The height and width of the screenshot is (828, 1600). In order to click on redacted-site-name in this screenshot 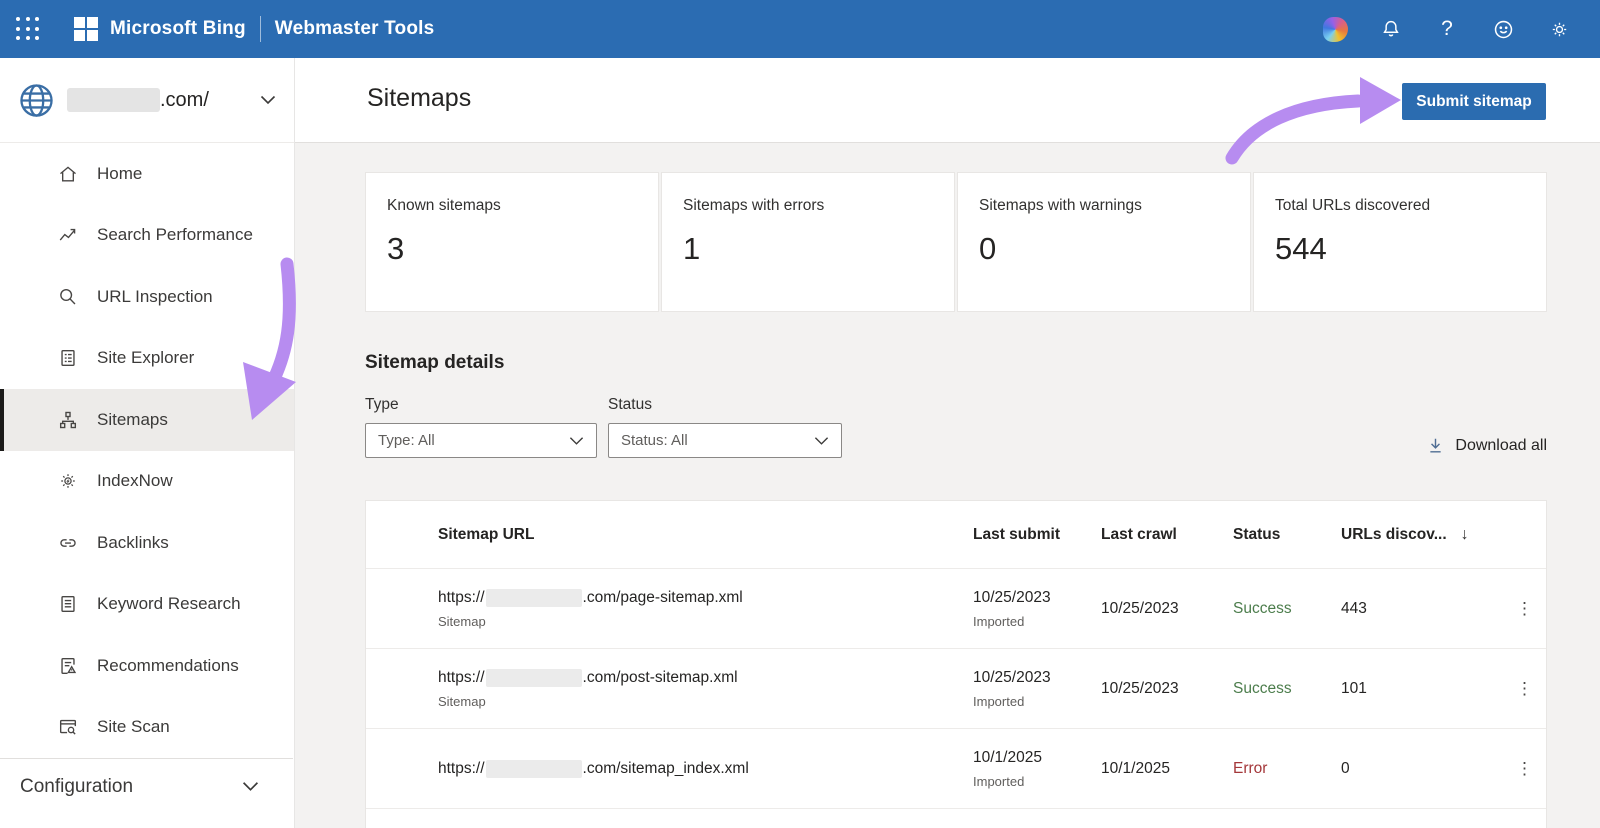, I will do `click(113, 100)`.